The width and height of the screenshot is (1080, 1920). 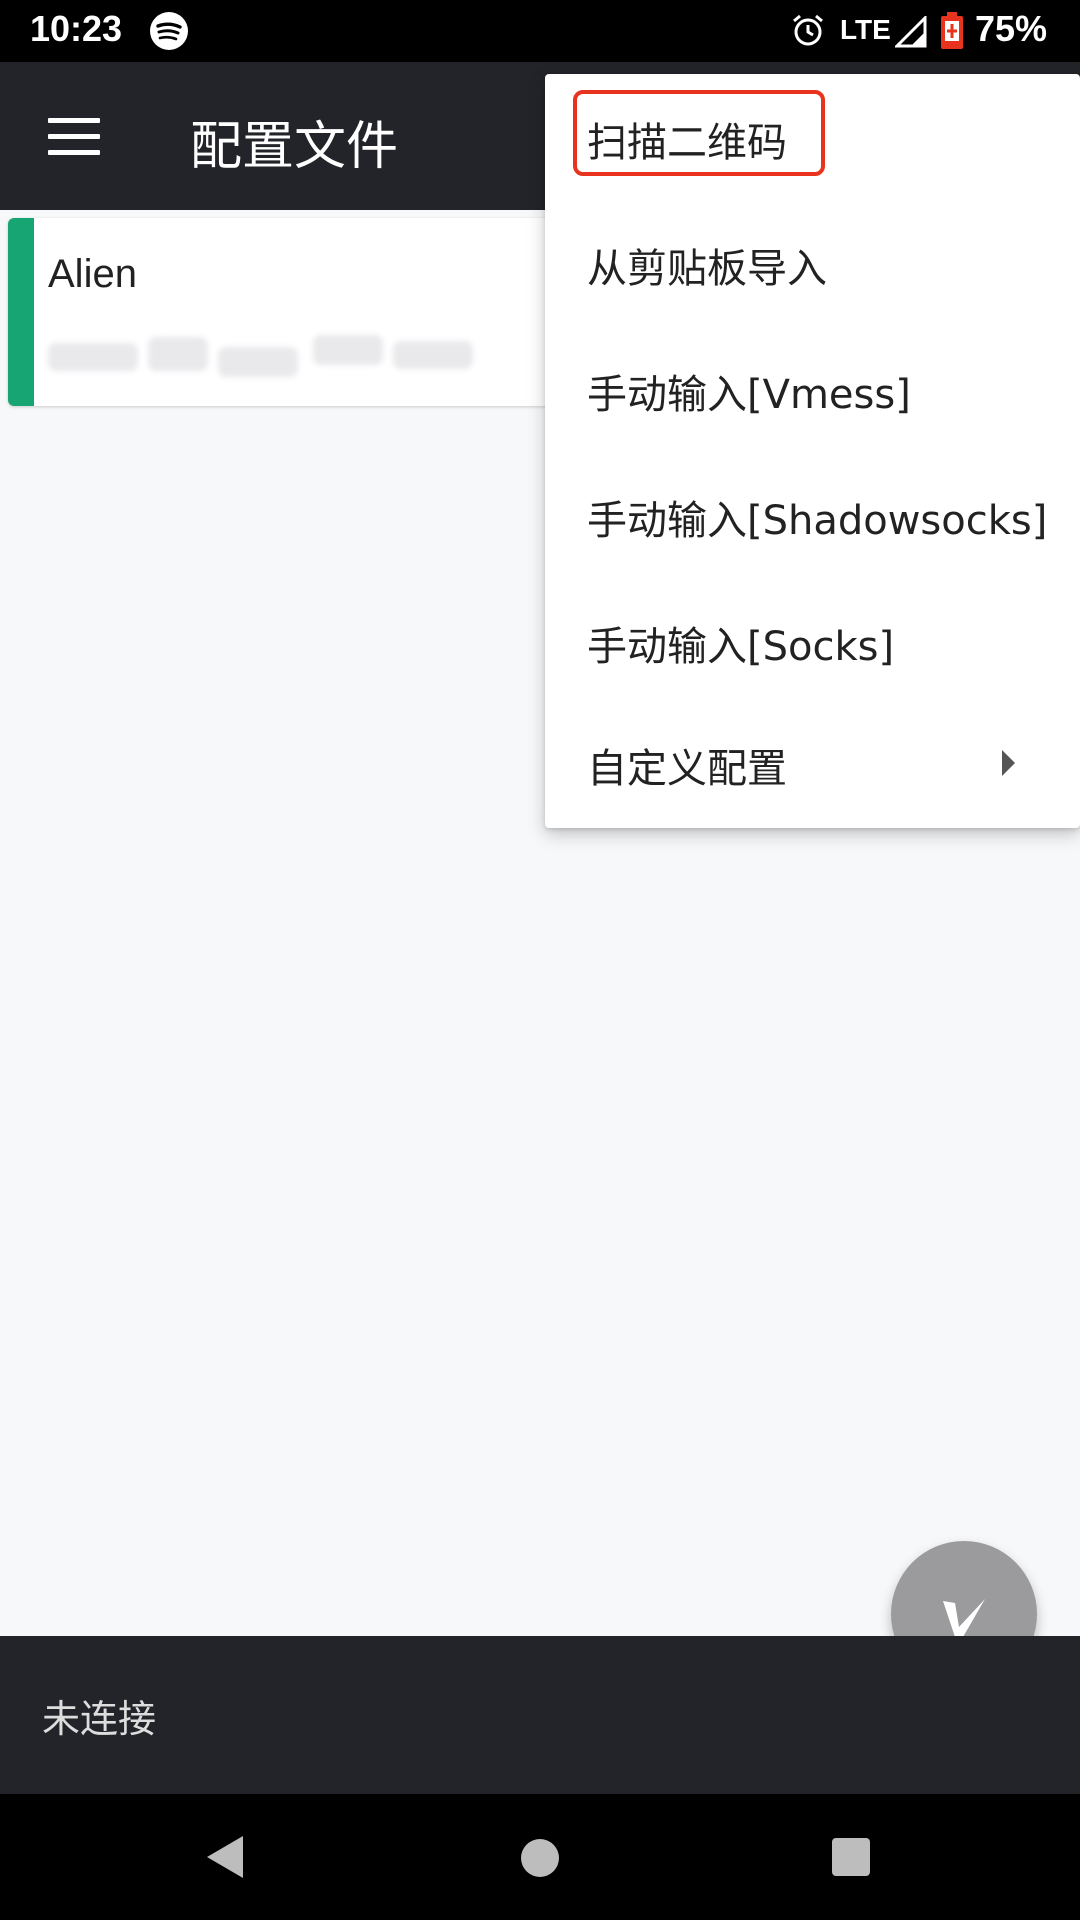 What do you see at coordinates (808, 30) in the screenshot?
I see `alarm-icon` at bounding box center [808, 30].